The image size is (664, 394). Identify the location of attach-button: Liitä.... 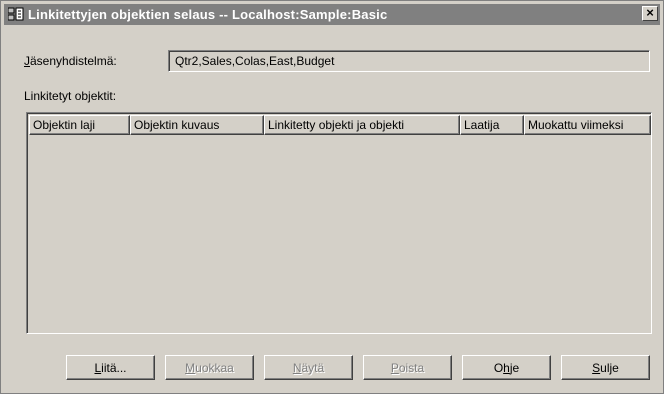
(110, 367).